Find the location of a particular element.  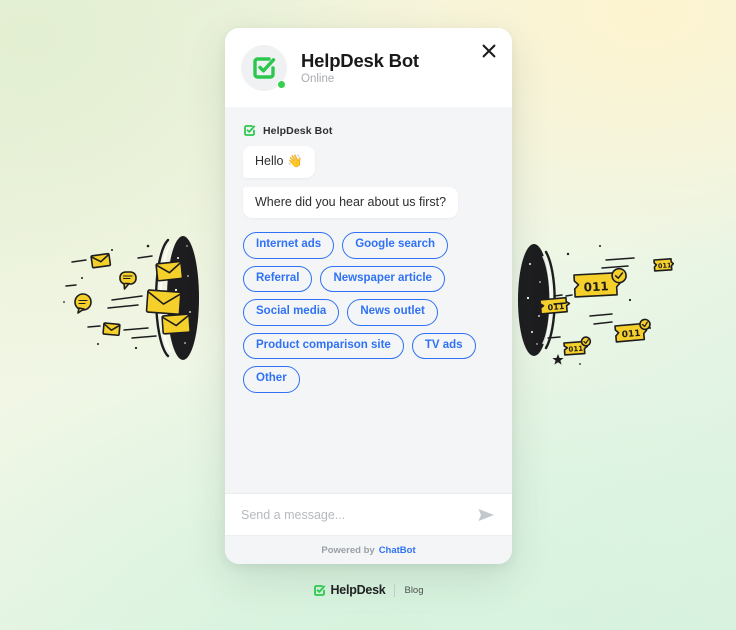

quick-reply-social-media: Social media is located at coordinates (291, 312).